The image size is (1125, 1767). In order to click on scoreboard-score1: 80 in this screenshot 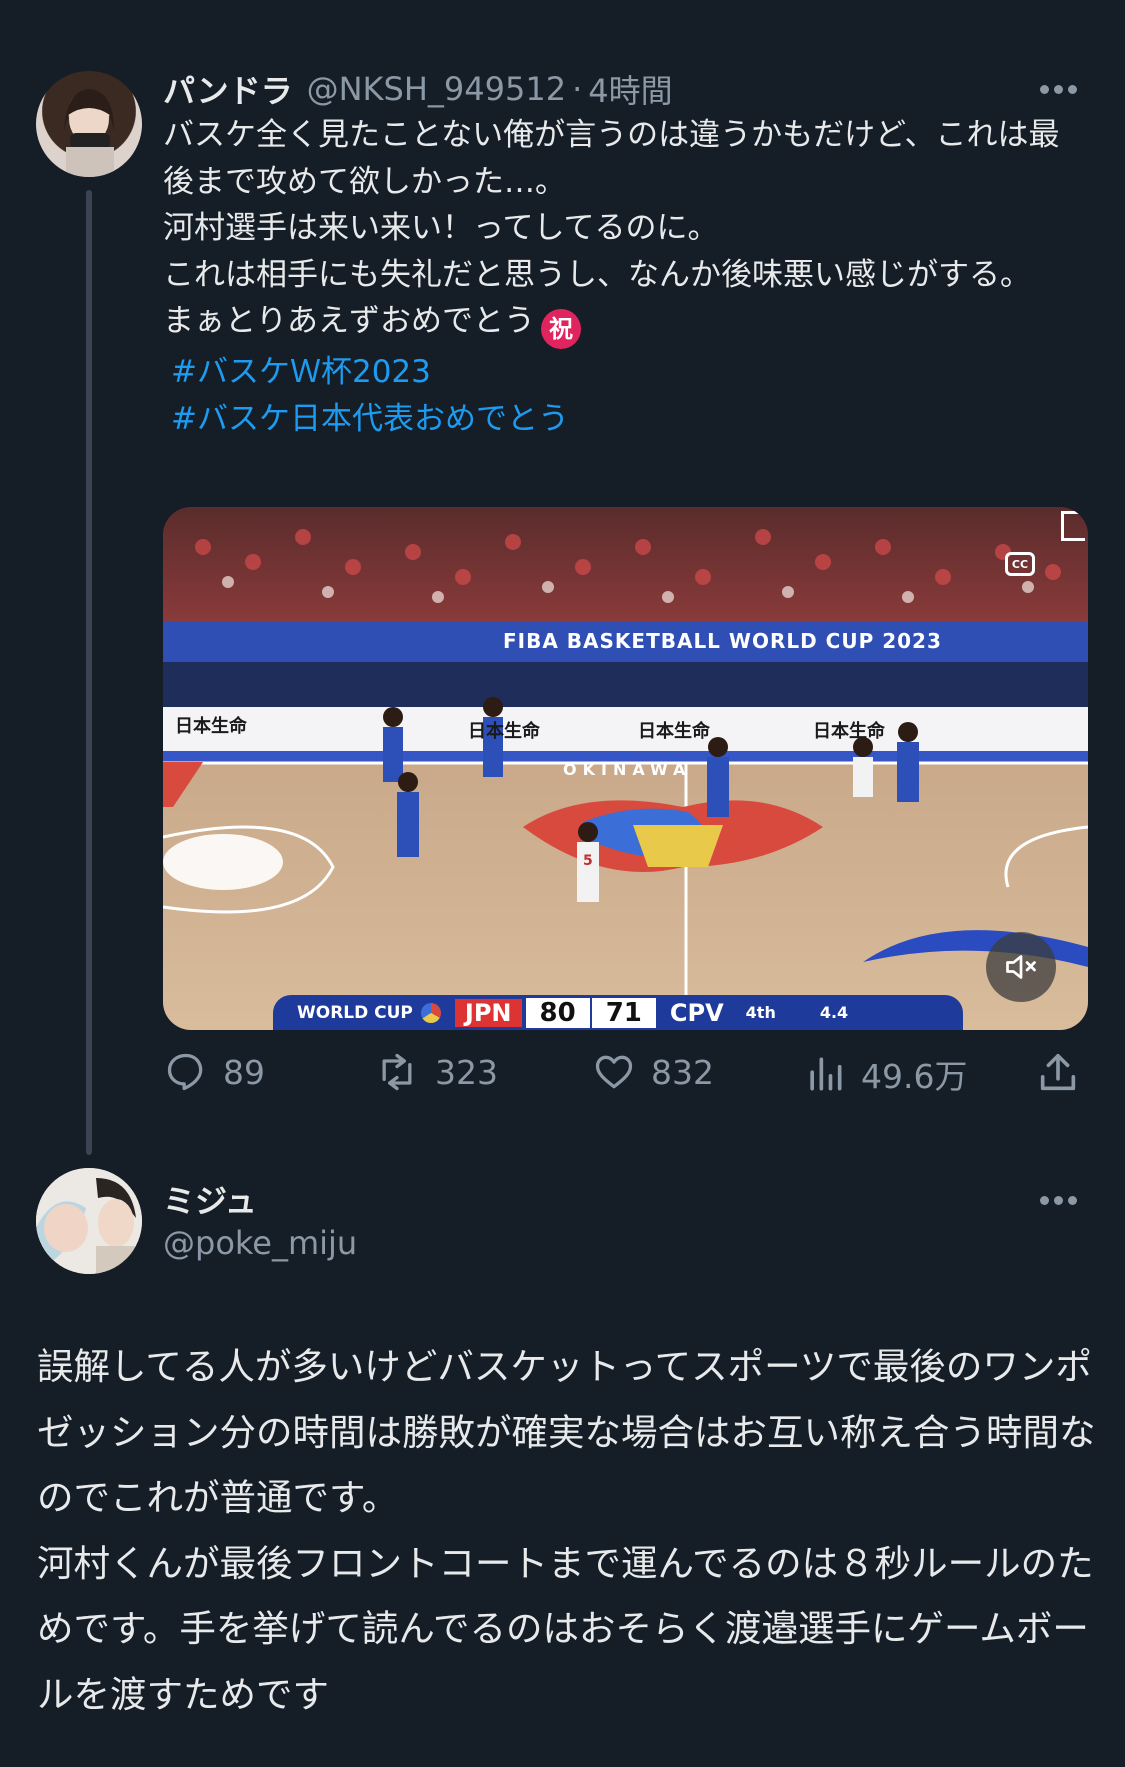, I will do `click(557, 1012)`.